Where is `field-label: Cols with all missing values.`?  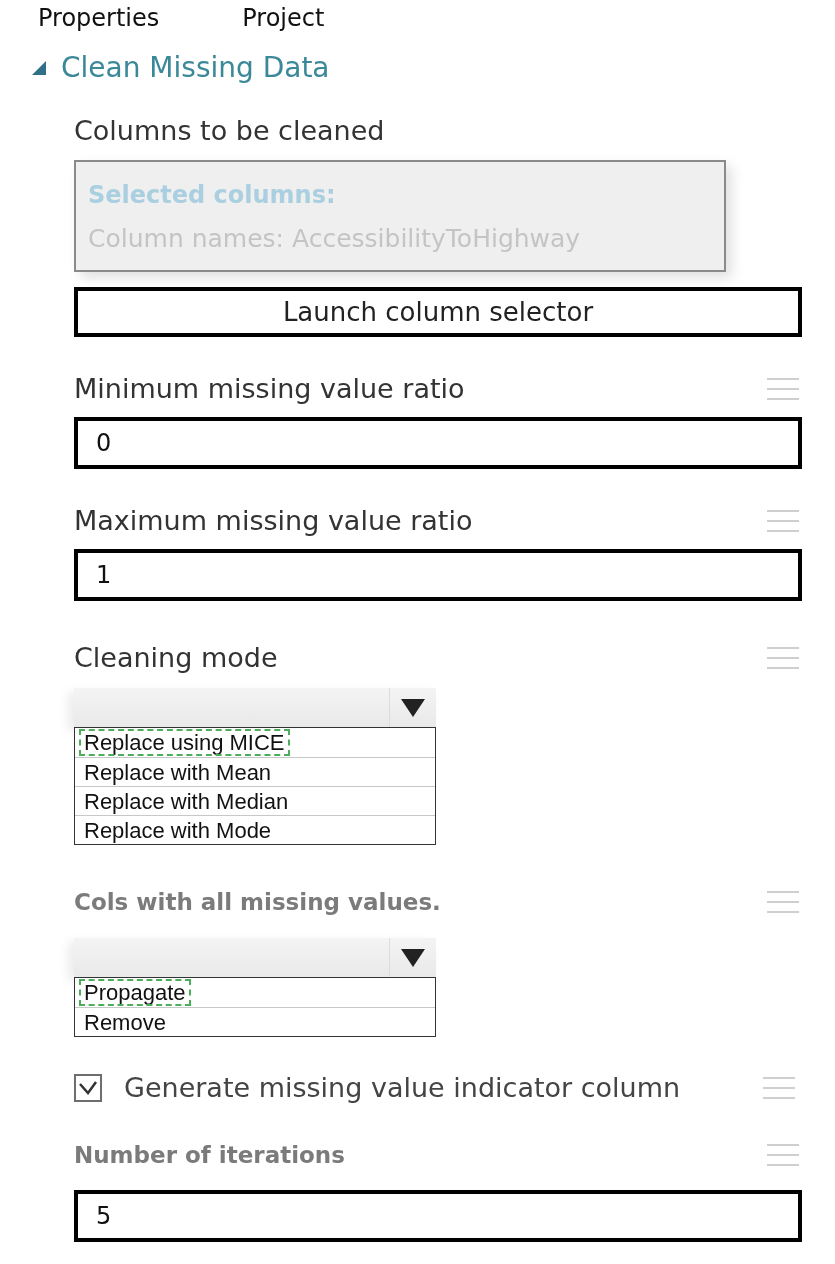 field-label: Cols with all missing values. is located at coordinates (257, 902).